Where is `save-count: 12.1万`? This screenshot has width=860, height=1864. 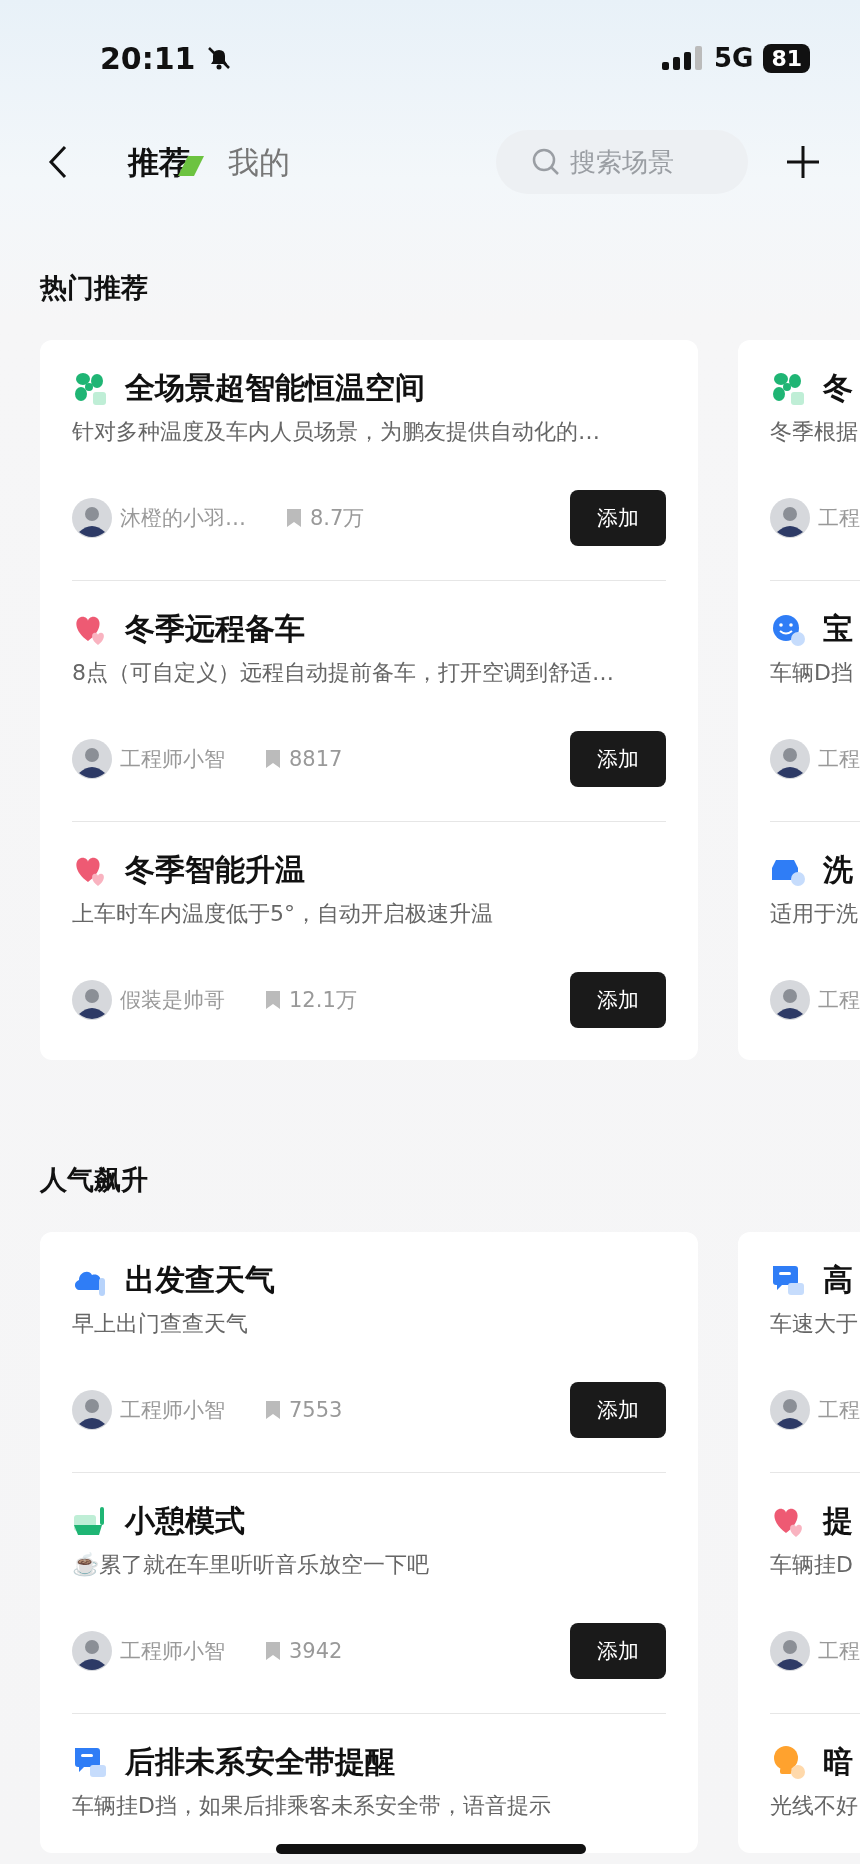 save-count: 12.1万 is located at coordinates (323, 1000).